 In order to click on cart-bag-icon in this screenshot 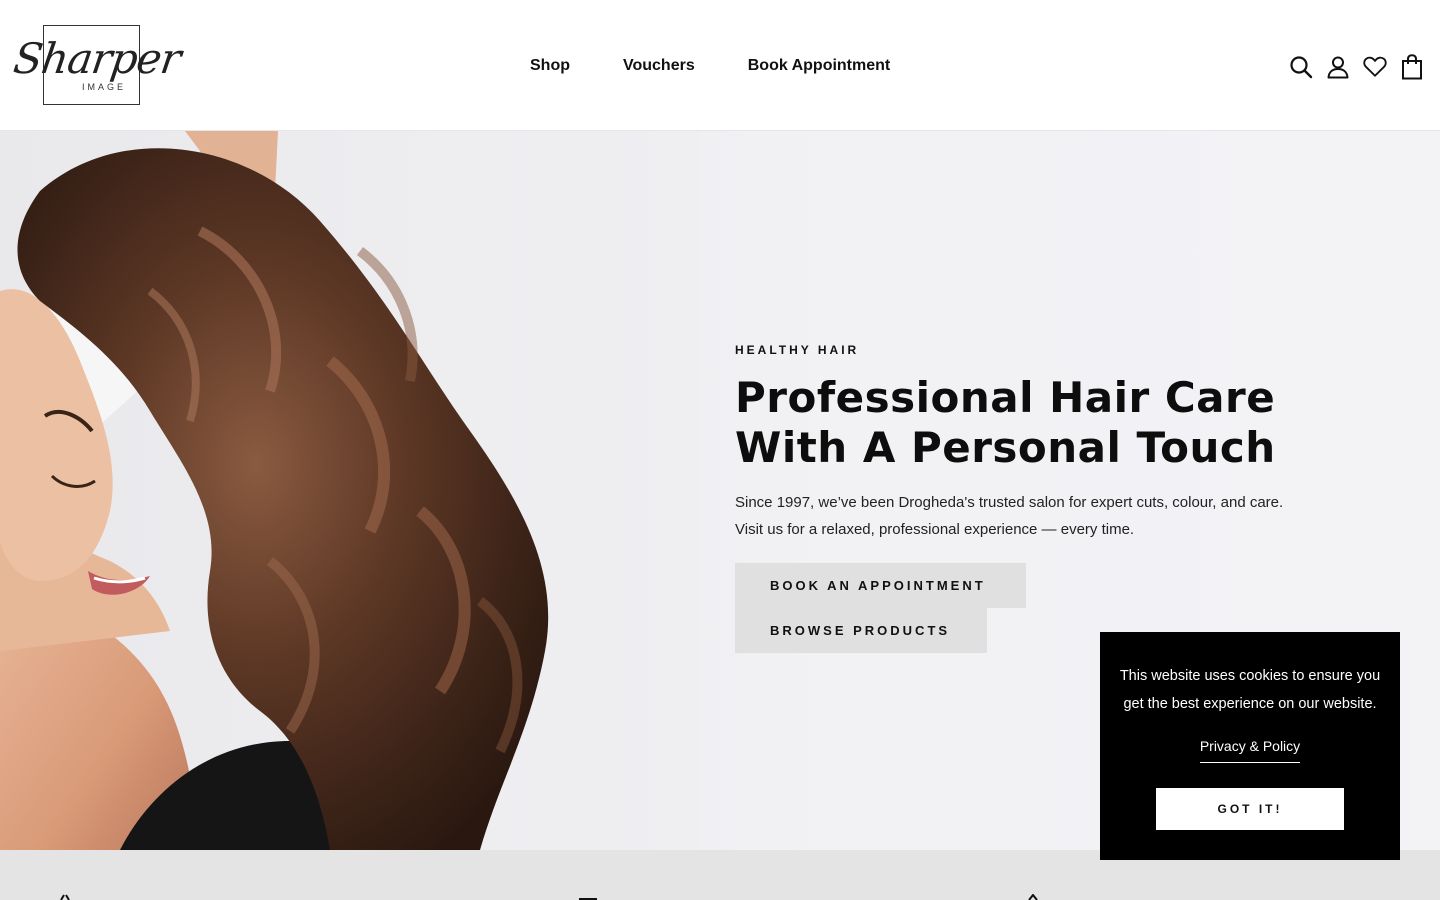, I will do `click(1412, 67)`.